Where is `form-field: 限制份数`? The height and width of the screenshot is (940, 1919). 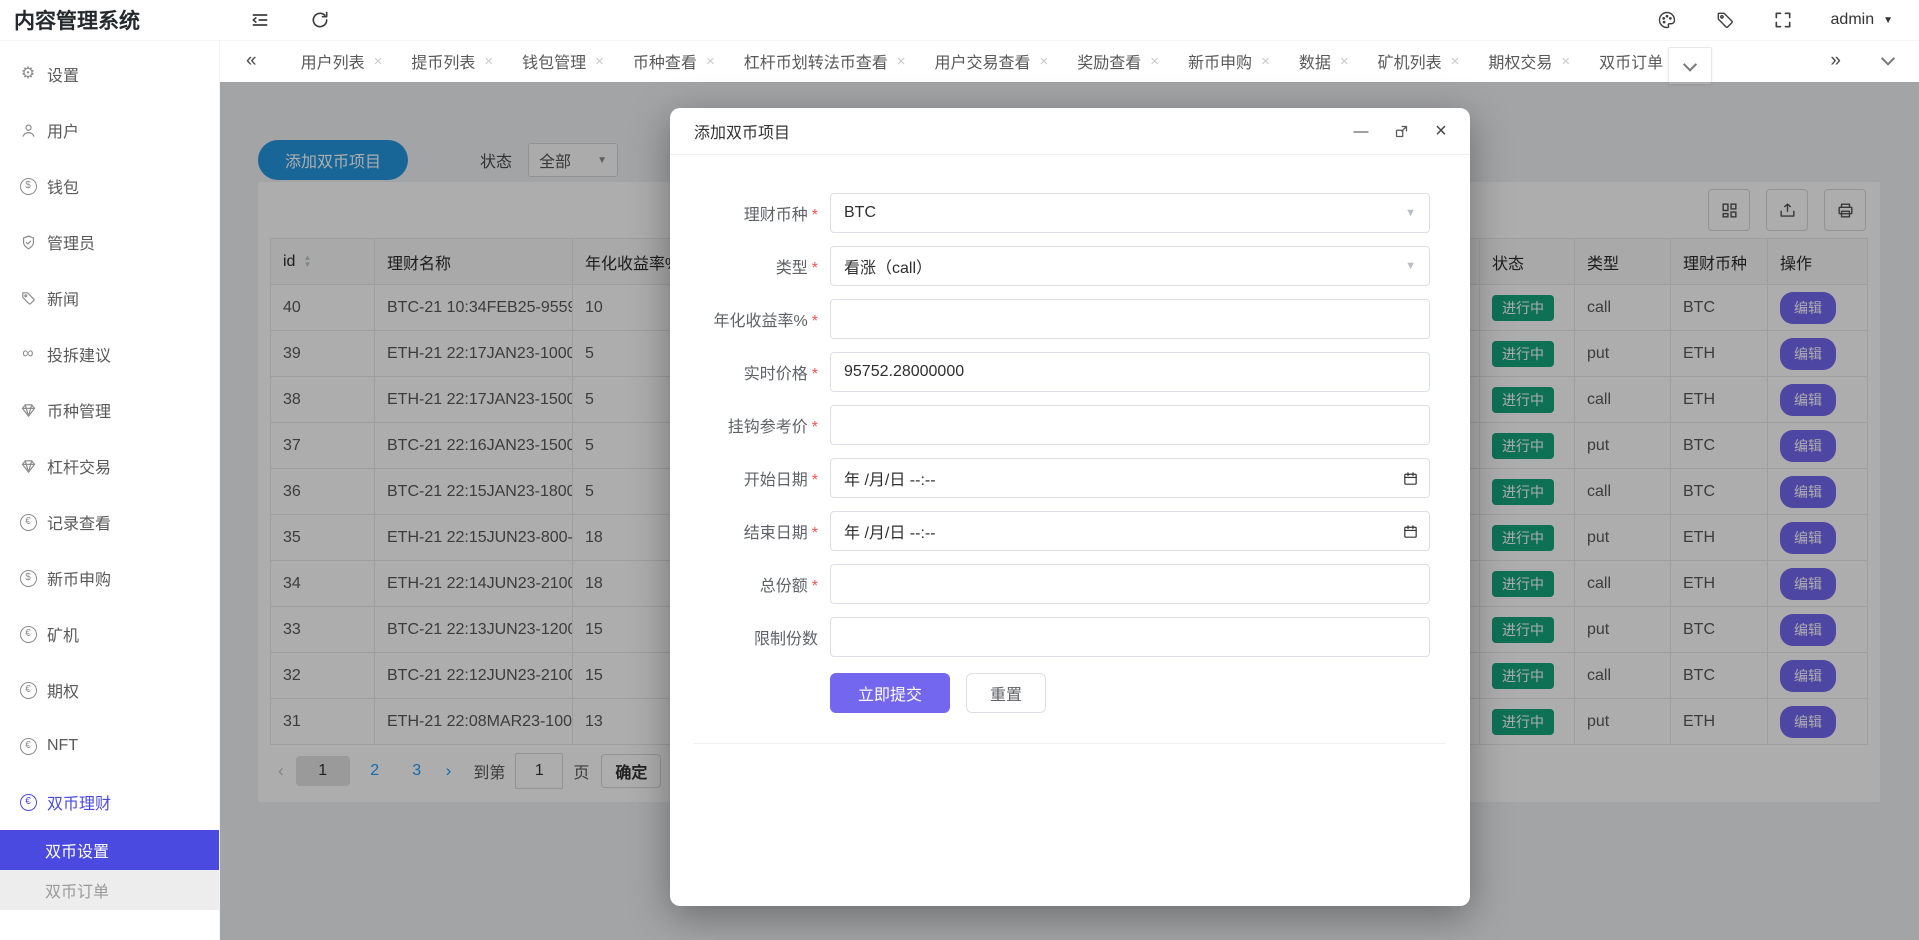 form-field: 限制份数 is located at coordinates (1070, 637).